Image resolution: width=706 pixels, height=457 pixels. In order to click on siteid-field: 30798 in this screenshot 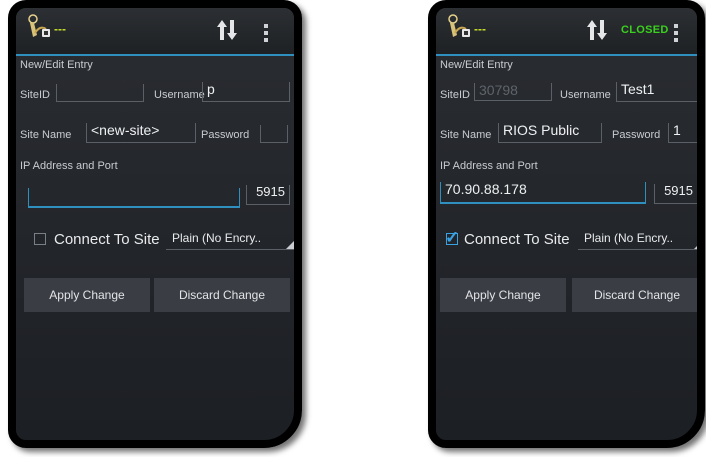, I will do `click(513, 92)`.